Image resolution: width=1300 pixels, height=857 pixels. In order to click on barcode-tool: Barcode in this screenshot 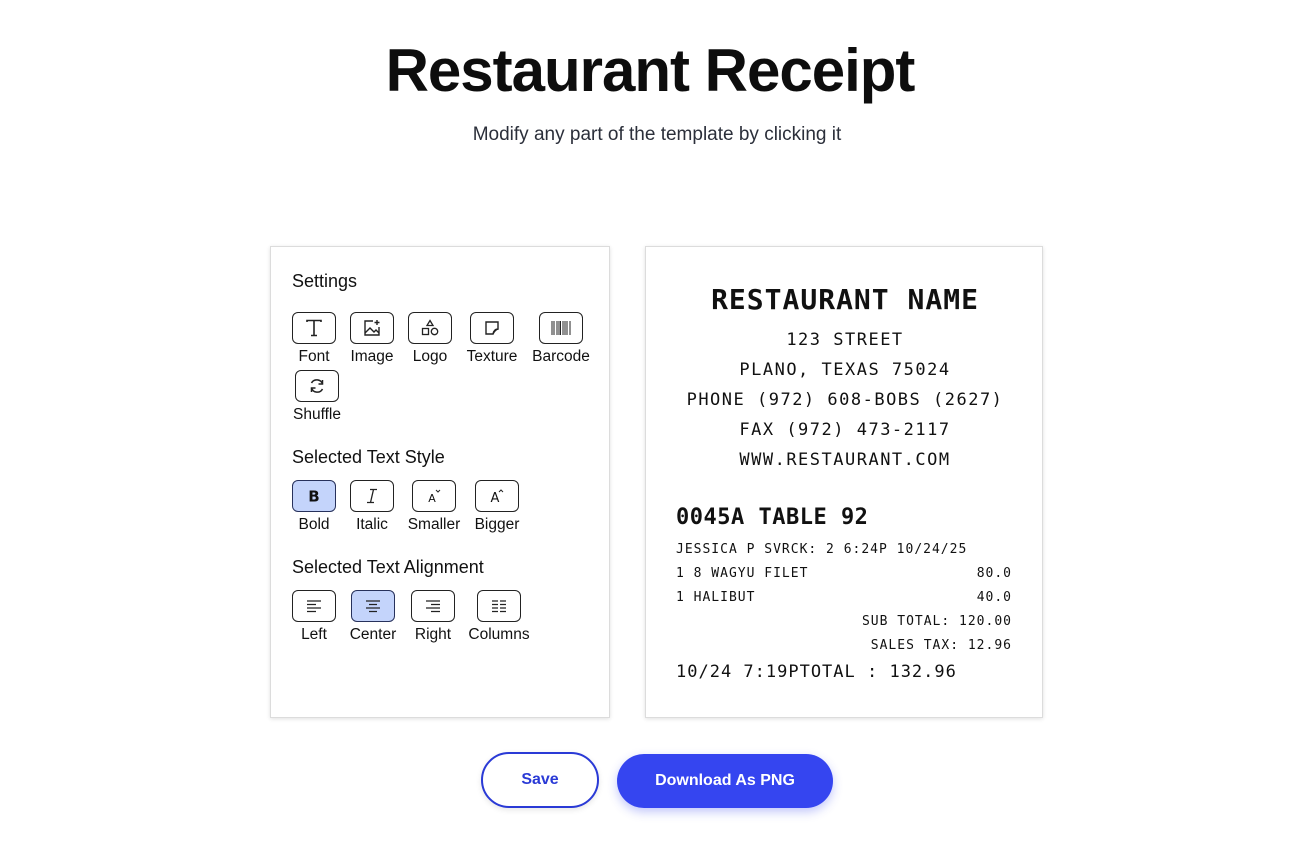, I will do `click(561, 339)`.